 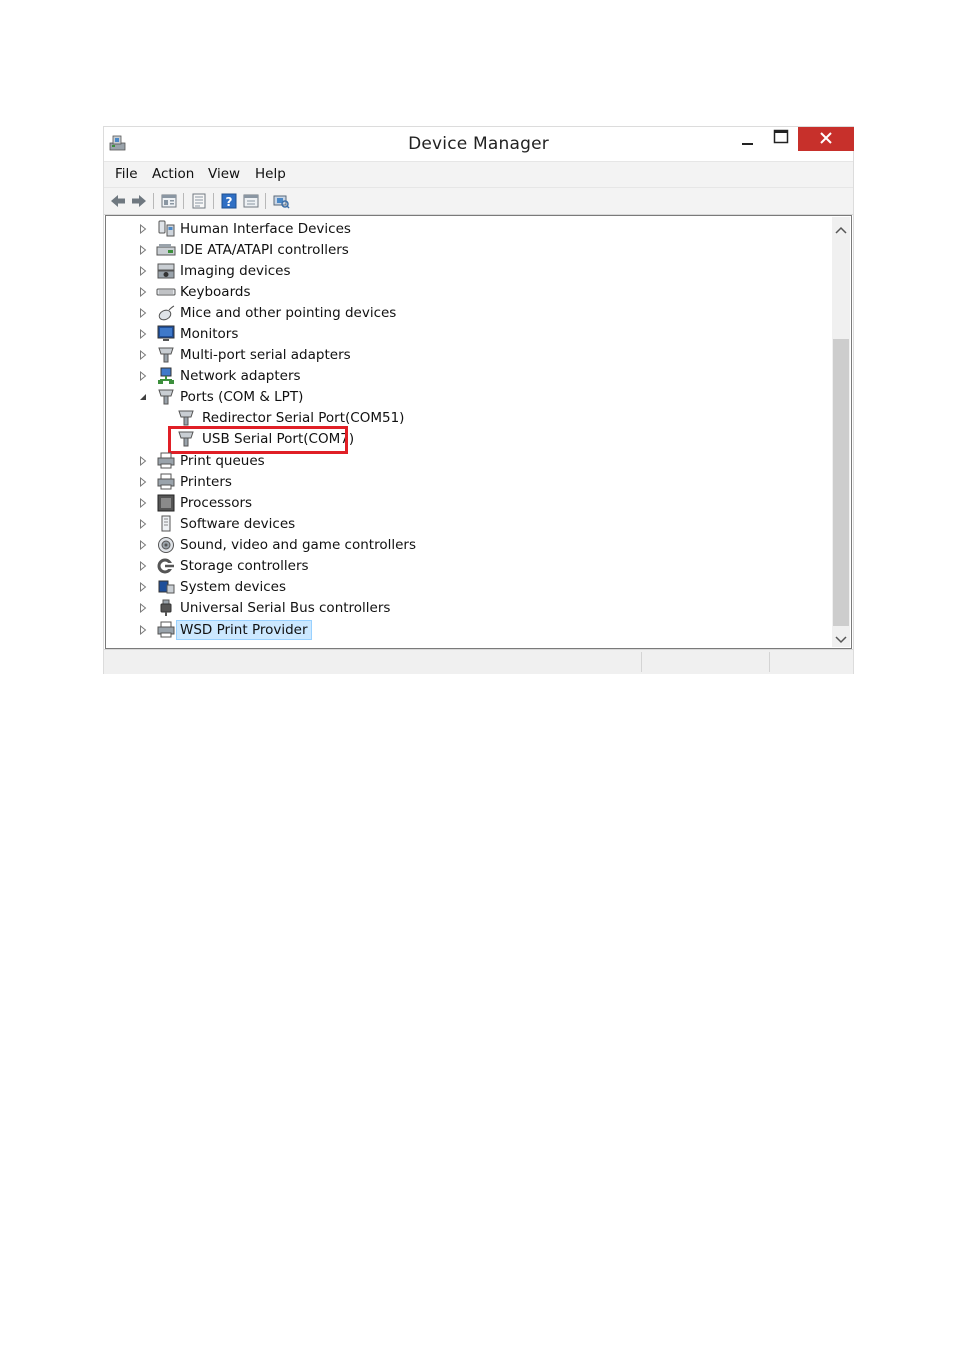 What do you see at coordinates (139, 201) in the screenshot?
I see `forward-arrow-icon` at bounding box center [139, 201].